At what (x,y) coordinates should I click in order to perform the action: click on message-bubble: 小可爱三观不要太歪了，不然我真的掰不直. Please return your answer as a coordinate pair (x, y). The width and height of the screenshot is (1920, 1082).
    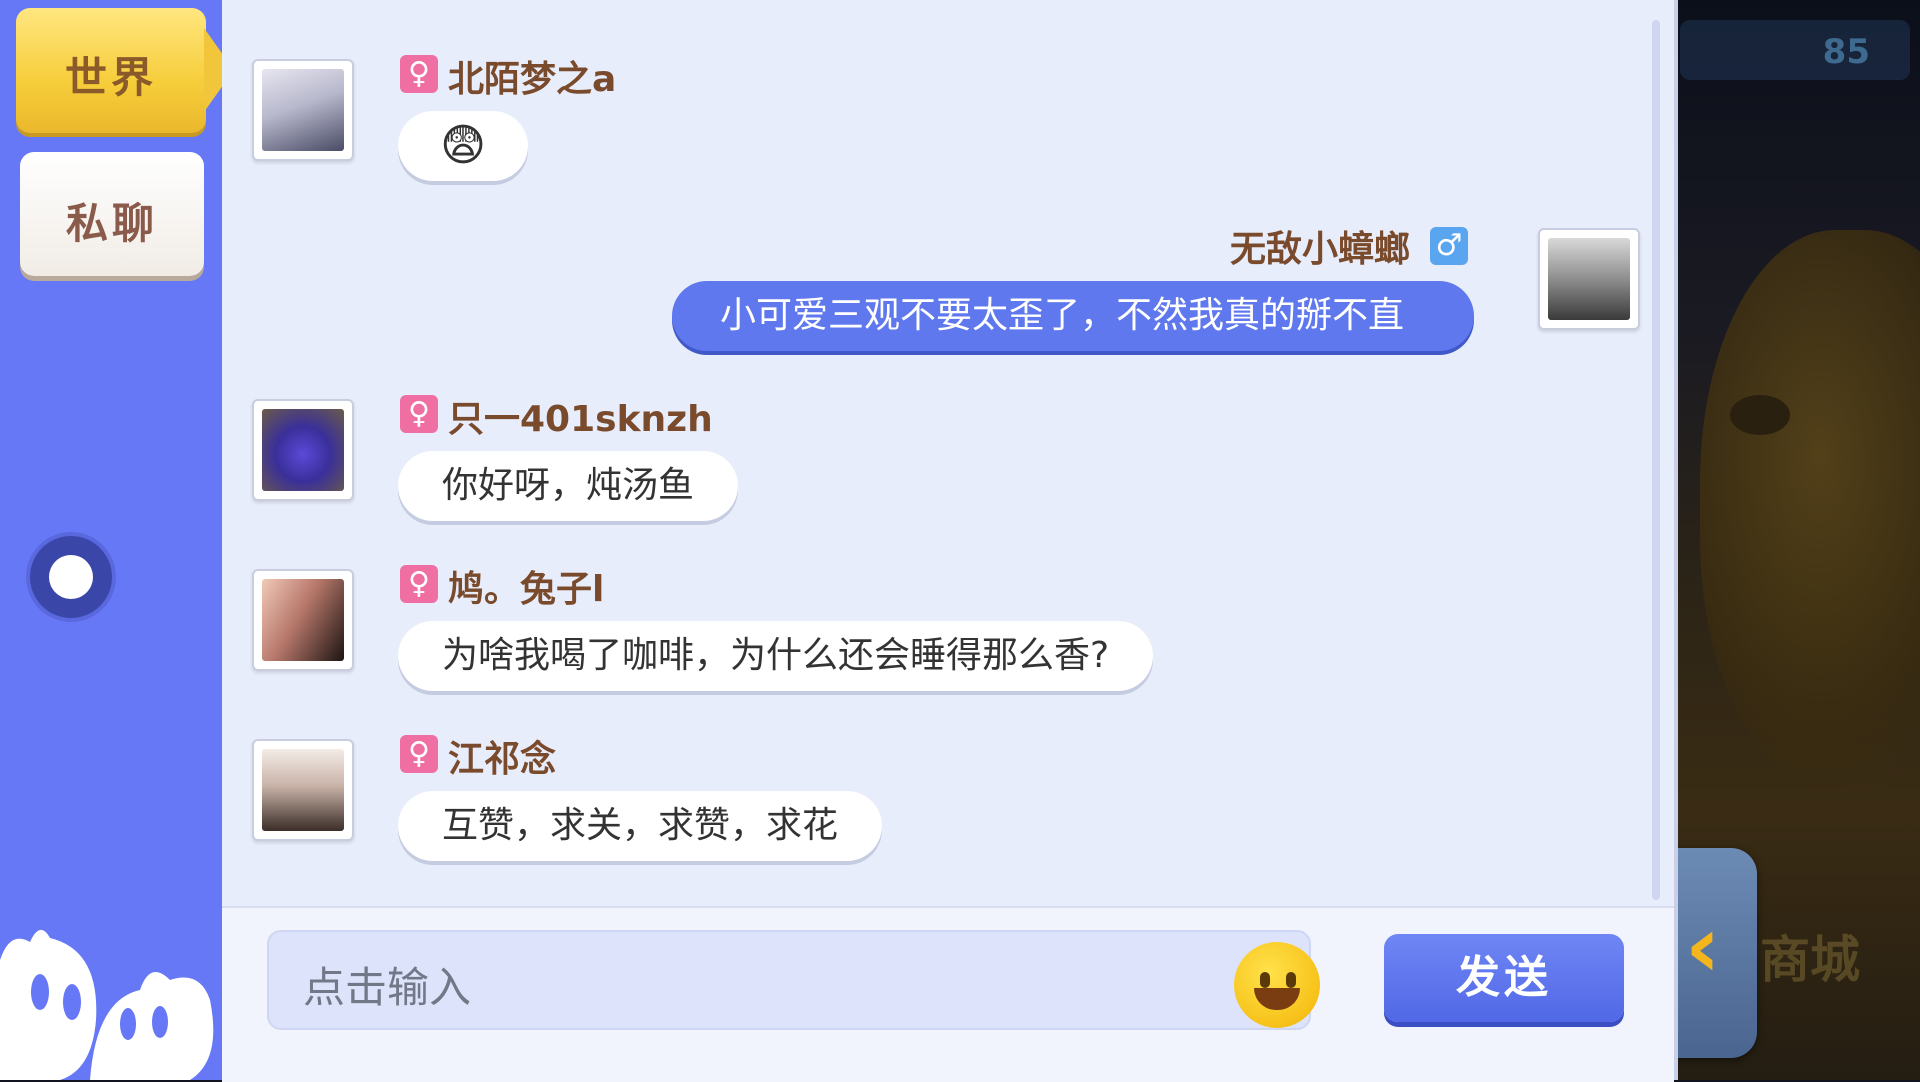
    Looking at the image, I should click on (1073, 316).